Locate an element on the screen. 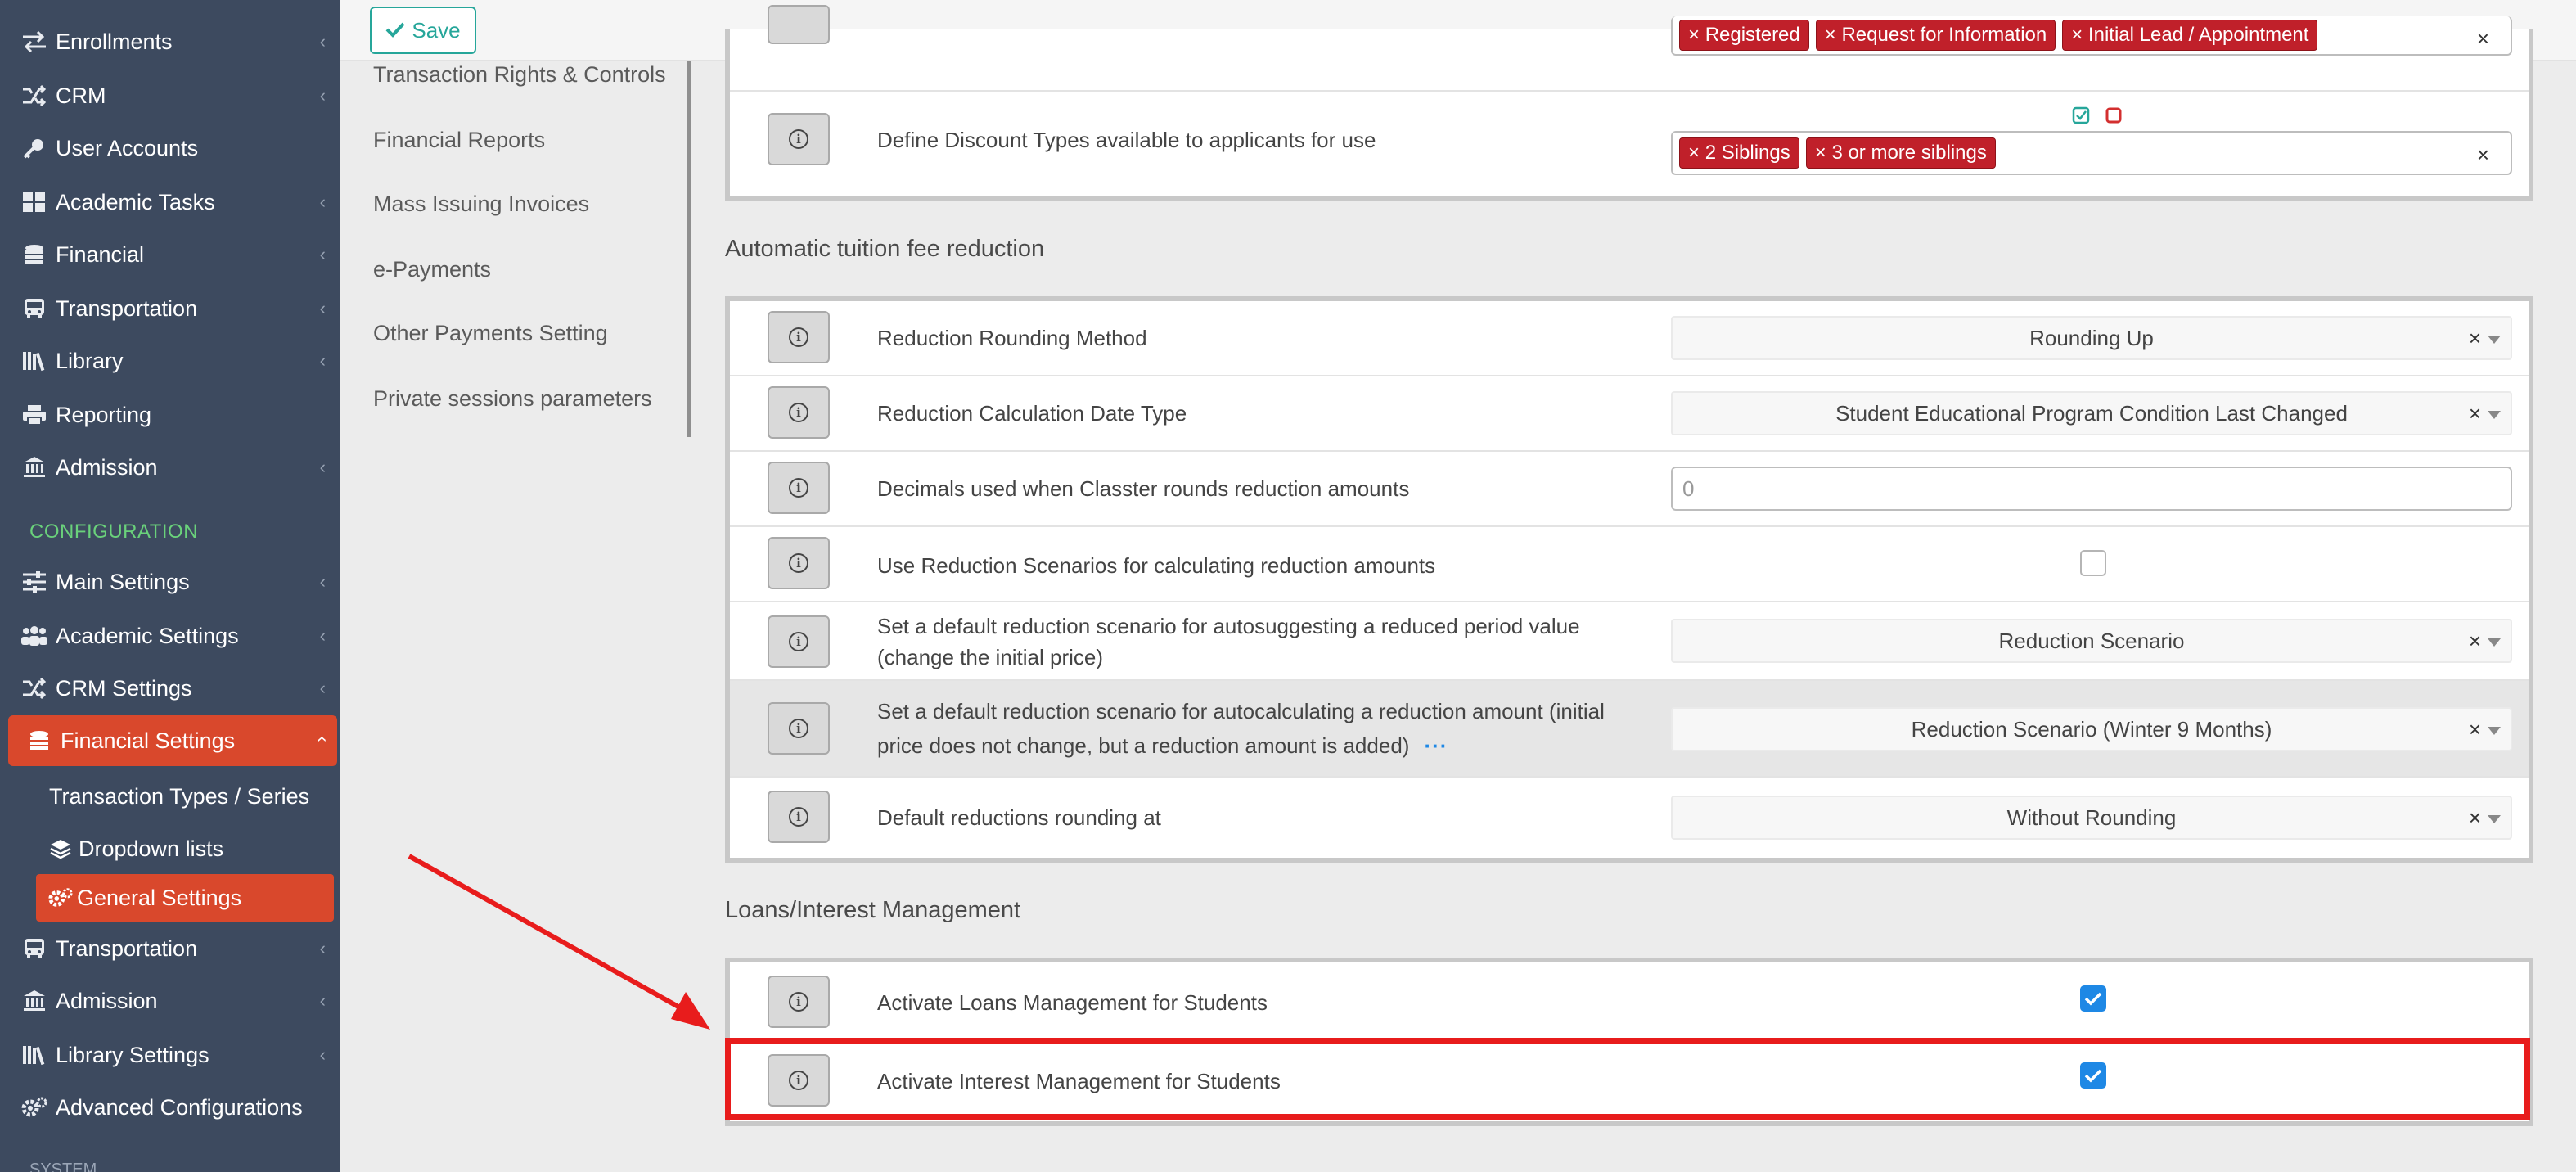 The width and height of the screenshot is (2576, 1172). tag-label: 2 Siblings is located at coordinates (1747, 153).